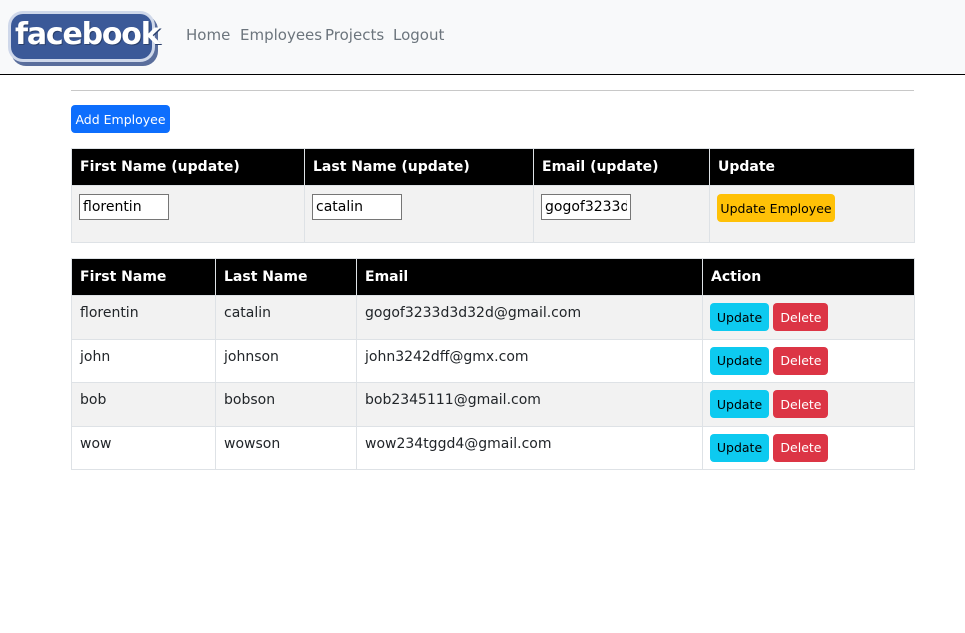 The image size is (965, 633). Describe the element at coordinates (529, 317) in the screenshot. I see `cell-email: gogof3233d3d32d@gmail.com` at that location.